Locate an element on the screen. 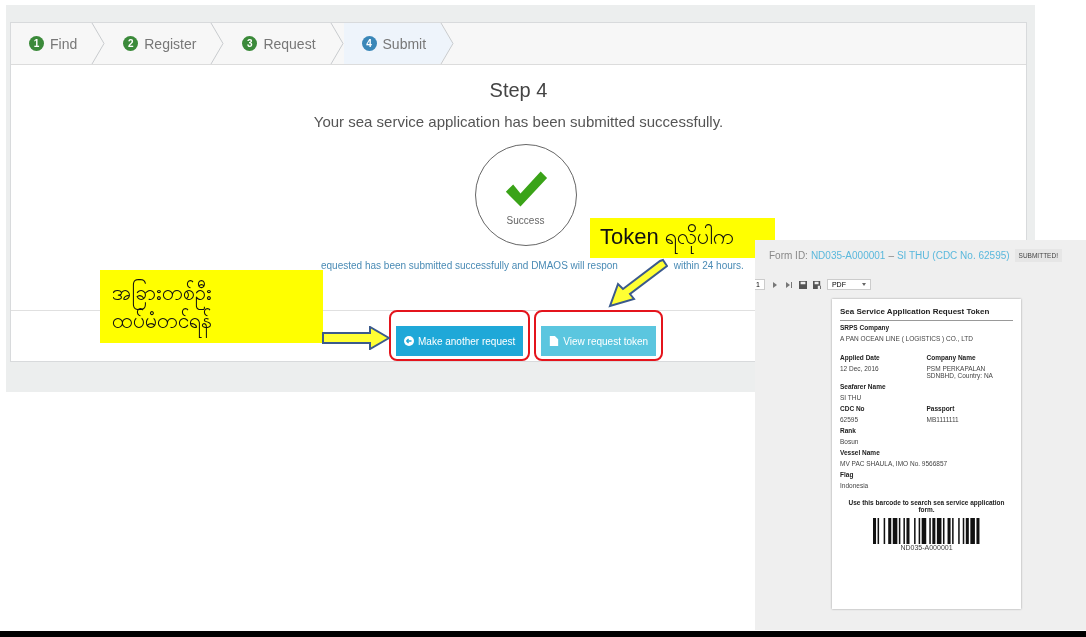  status-message: within 24 hours. is located at coordinates (708, 265).